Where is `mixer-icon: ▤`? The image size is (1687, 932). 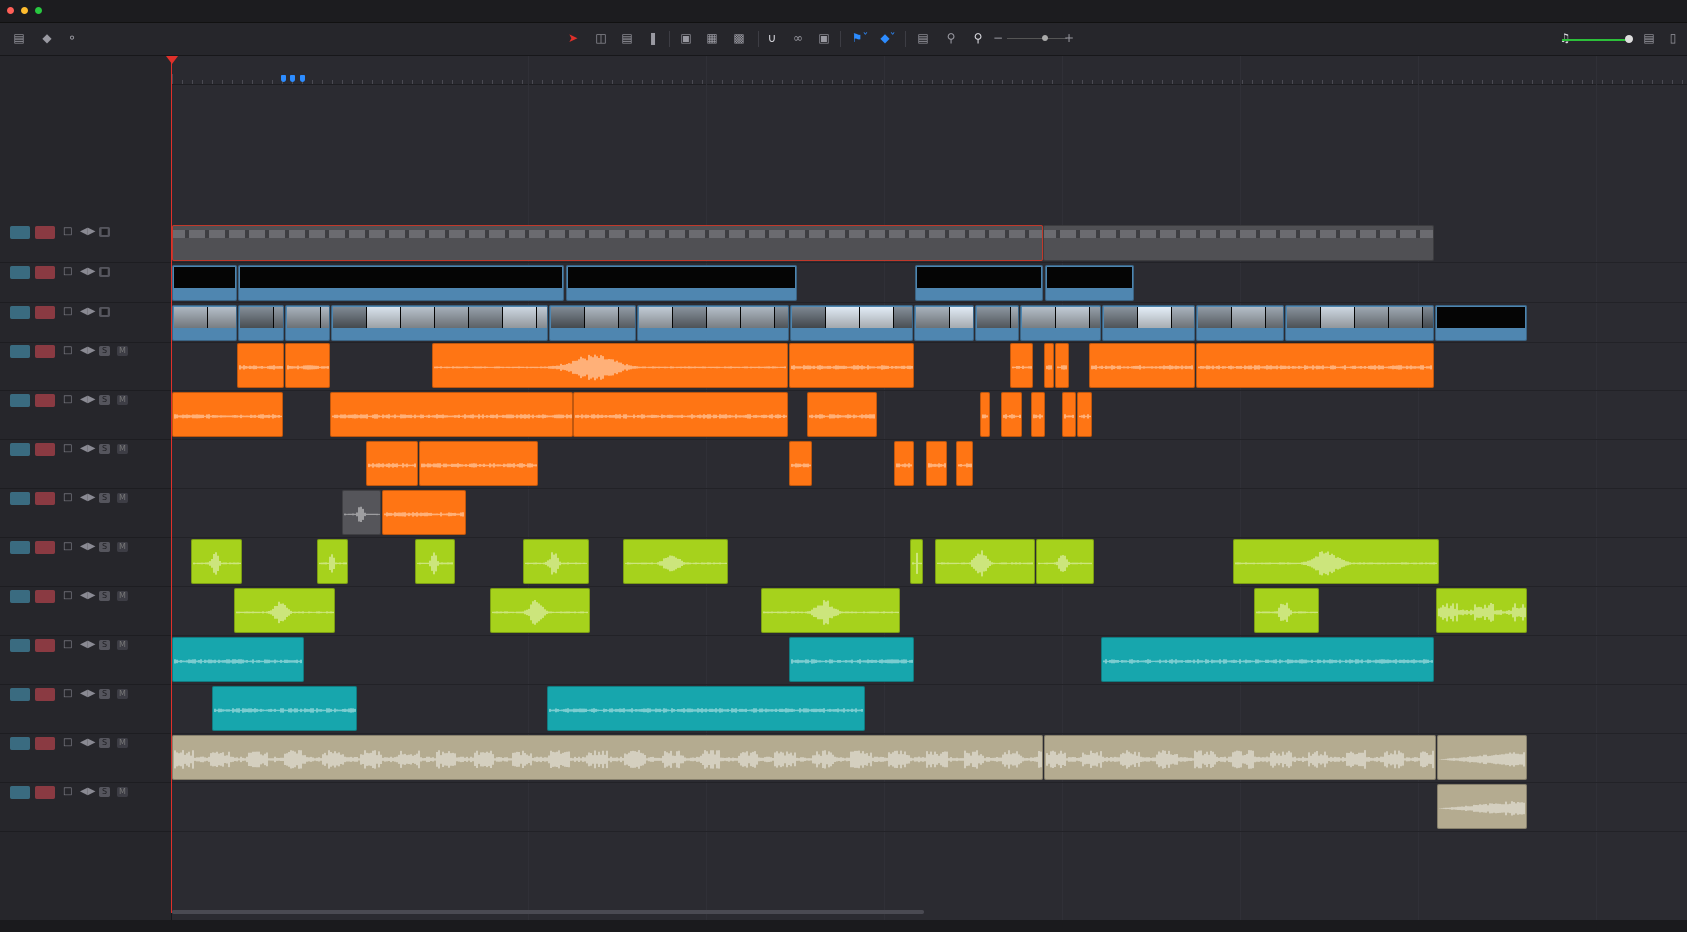
mixer-icon: ▤ is located at coordinates (1649, 38).